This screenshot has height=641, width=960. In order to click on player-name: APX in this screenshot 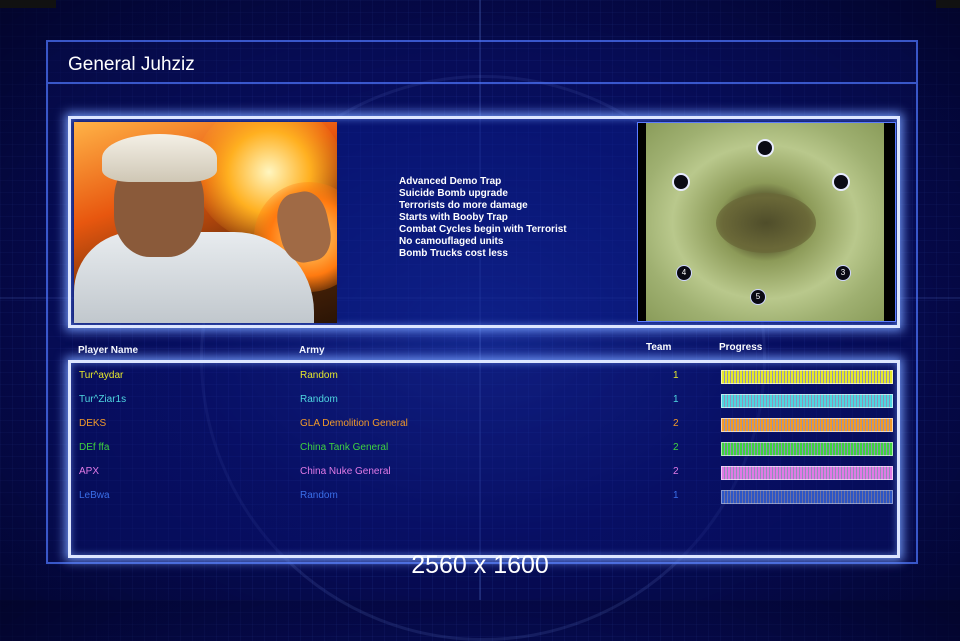, I will do `click(89, 471)`.